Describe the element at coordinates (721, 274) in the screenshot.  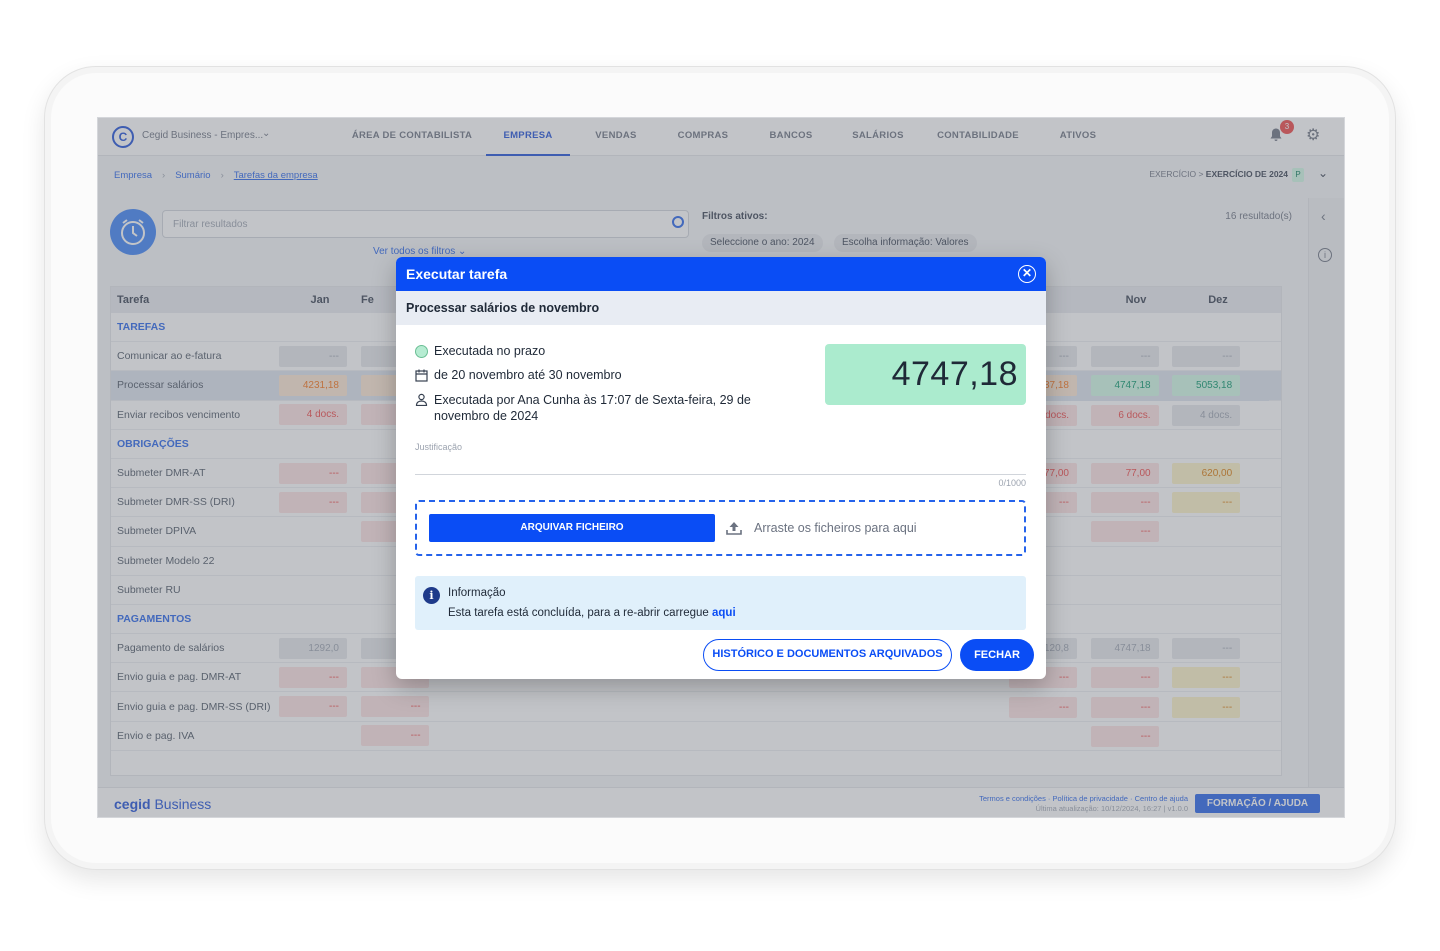
I see `modal-header: Executar tarefa ✕` at that location.